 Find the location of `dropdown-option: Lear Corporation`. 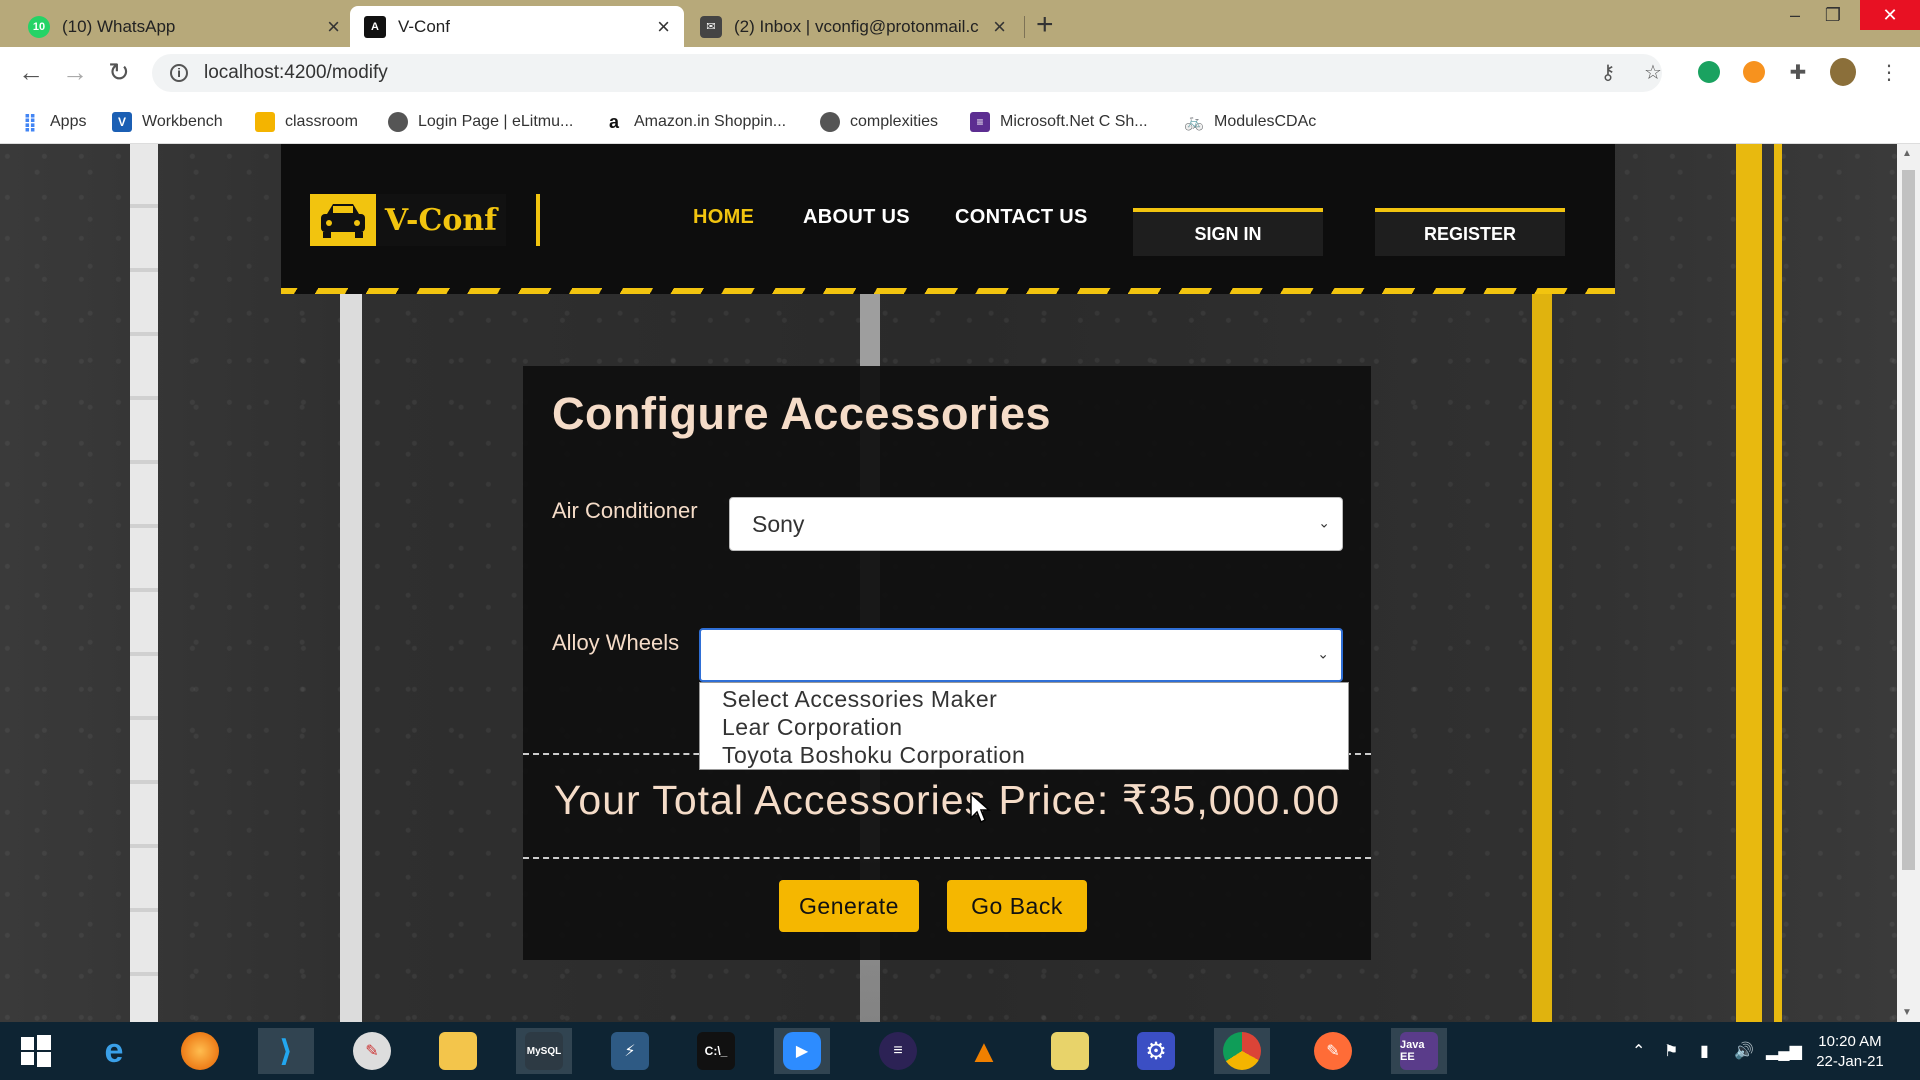

dropdown-option: Lear Corporation is located at coordinates (1024, 727).